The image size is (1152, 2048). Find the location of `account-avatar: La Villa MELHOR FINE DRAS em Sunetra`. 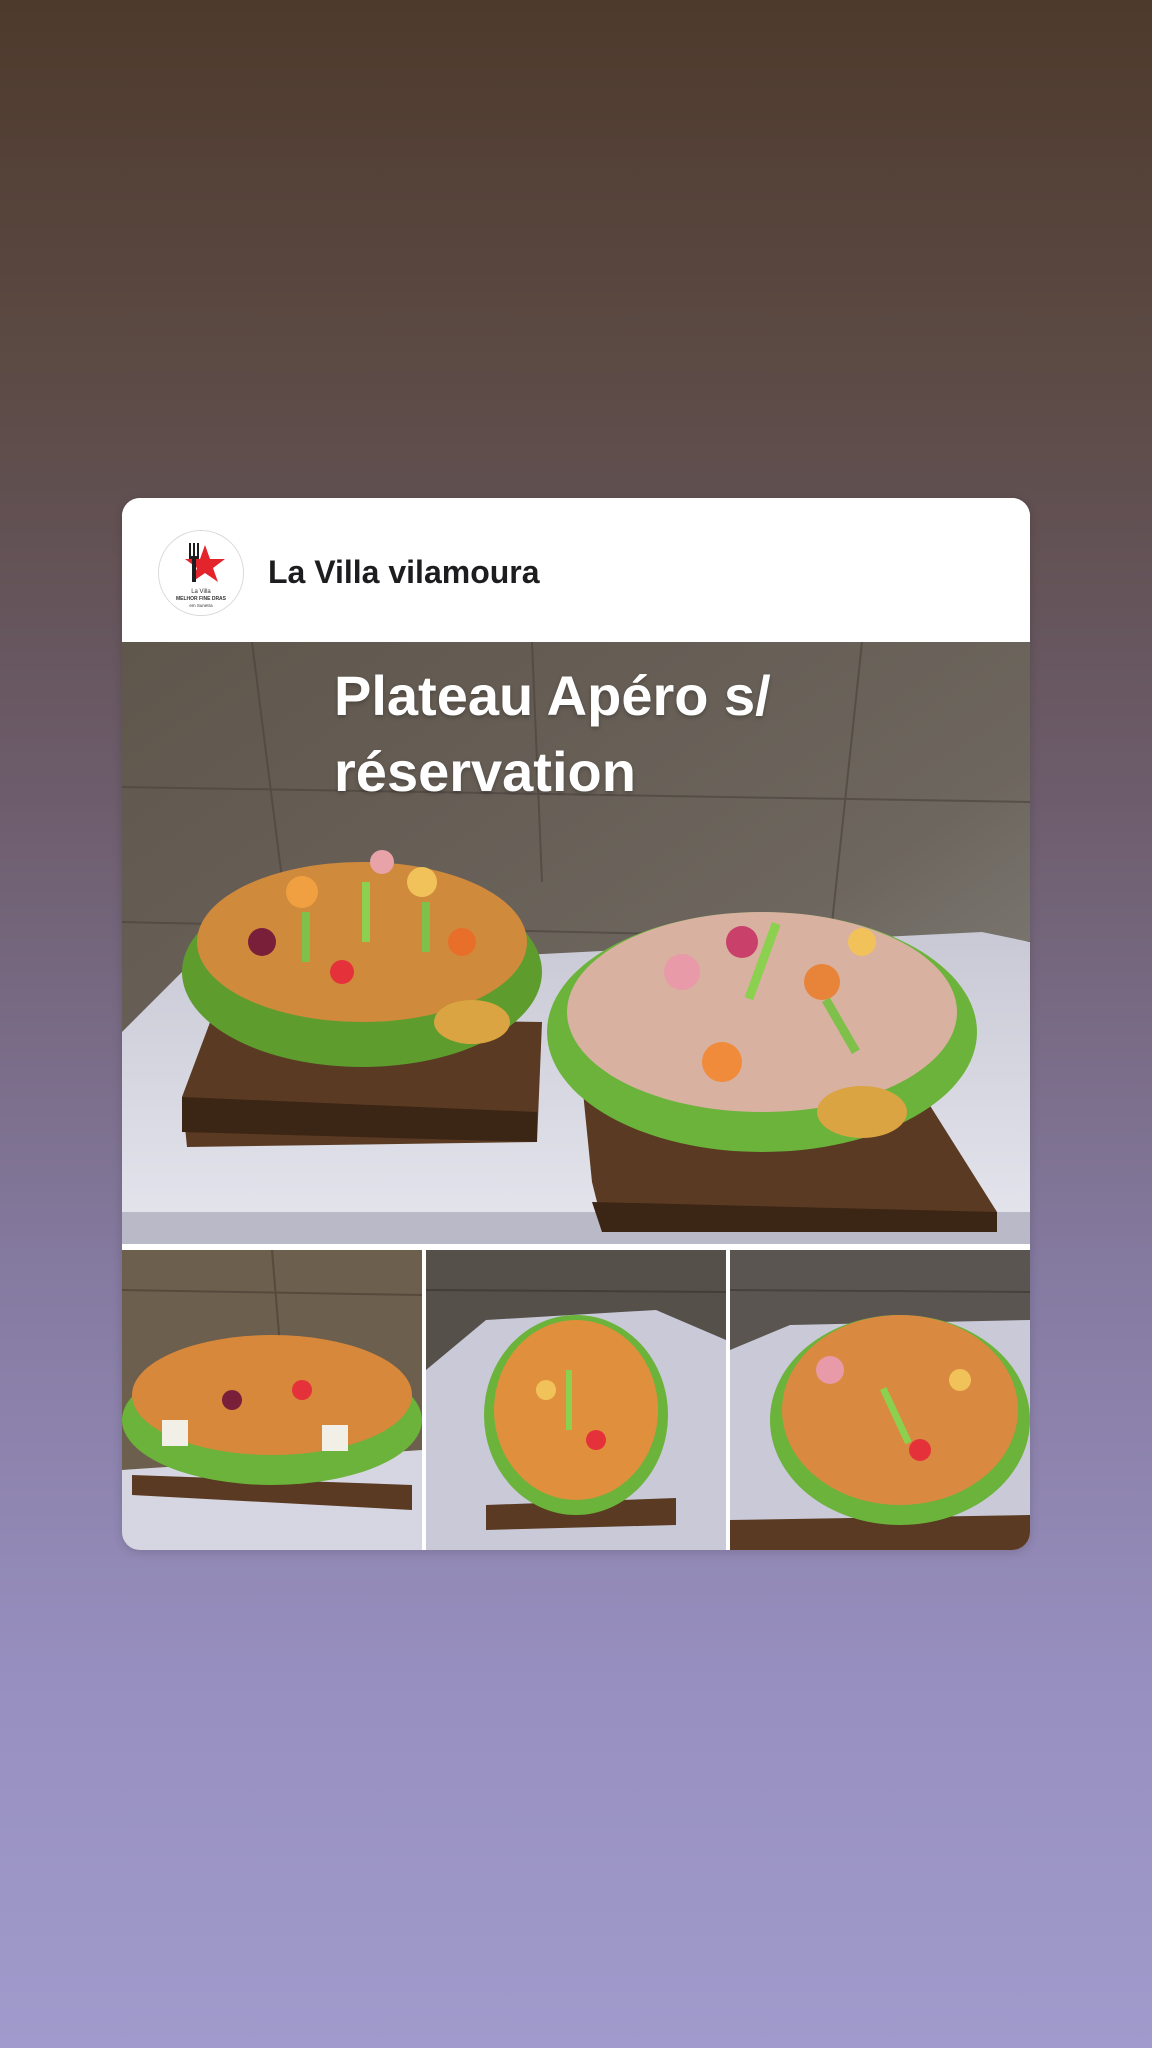

account-avatar: La Villa MELHOR FINE DRAS em Sunetra is located at coordinates (201, 573).